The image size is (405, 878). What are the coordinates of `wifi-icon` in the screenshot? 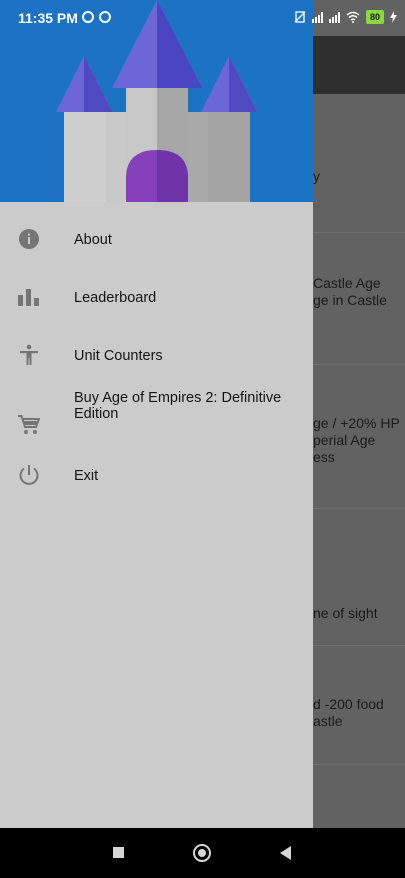 It's located at (353, 17).